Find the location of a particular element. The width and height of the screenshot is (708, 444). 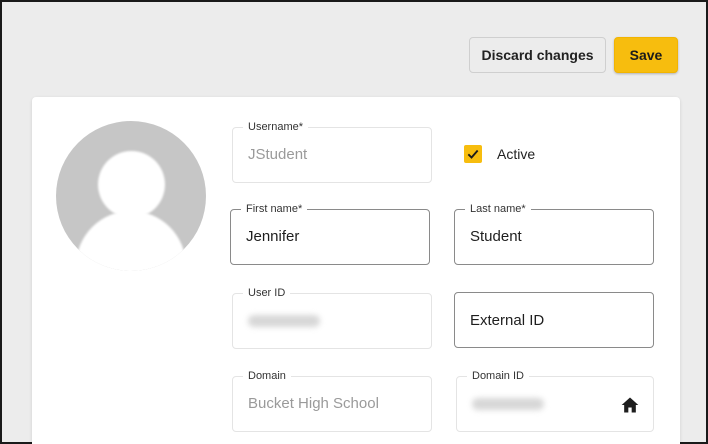

domain-label: Domain is located at coordinates (267, 376).